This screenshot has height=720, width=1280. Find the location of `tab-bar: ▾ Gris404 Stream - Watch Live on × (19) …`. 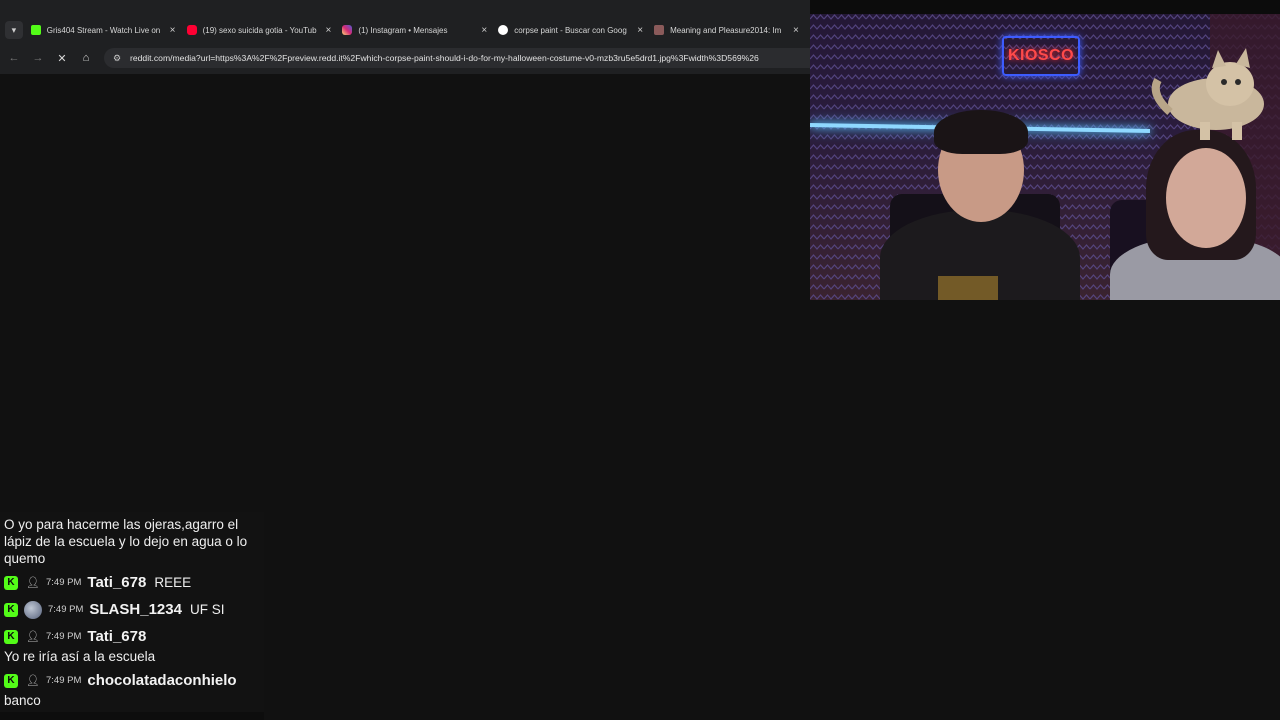

tab-bar: ▾ Gris404 Stream - Watch Live on × (19) … is located at coordinates (405, 30).